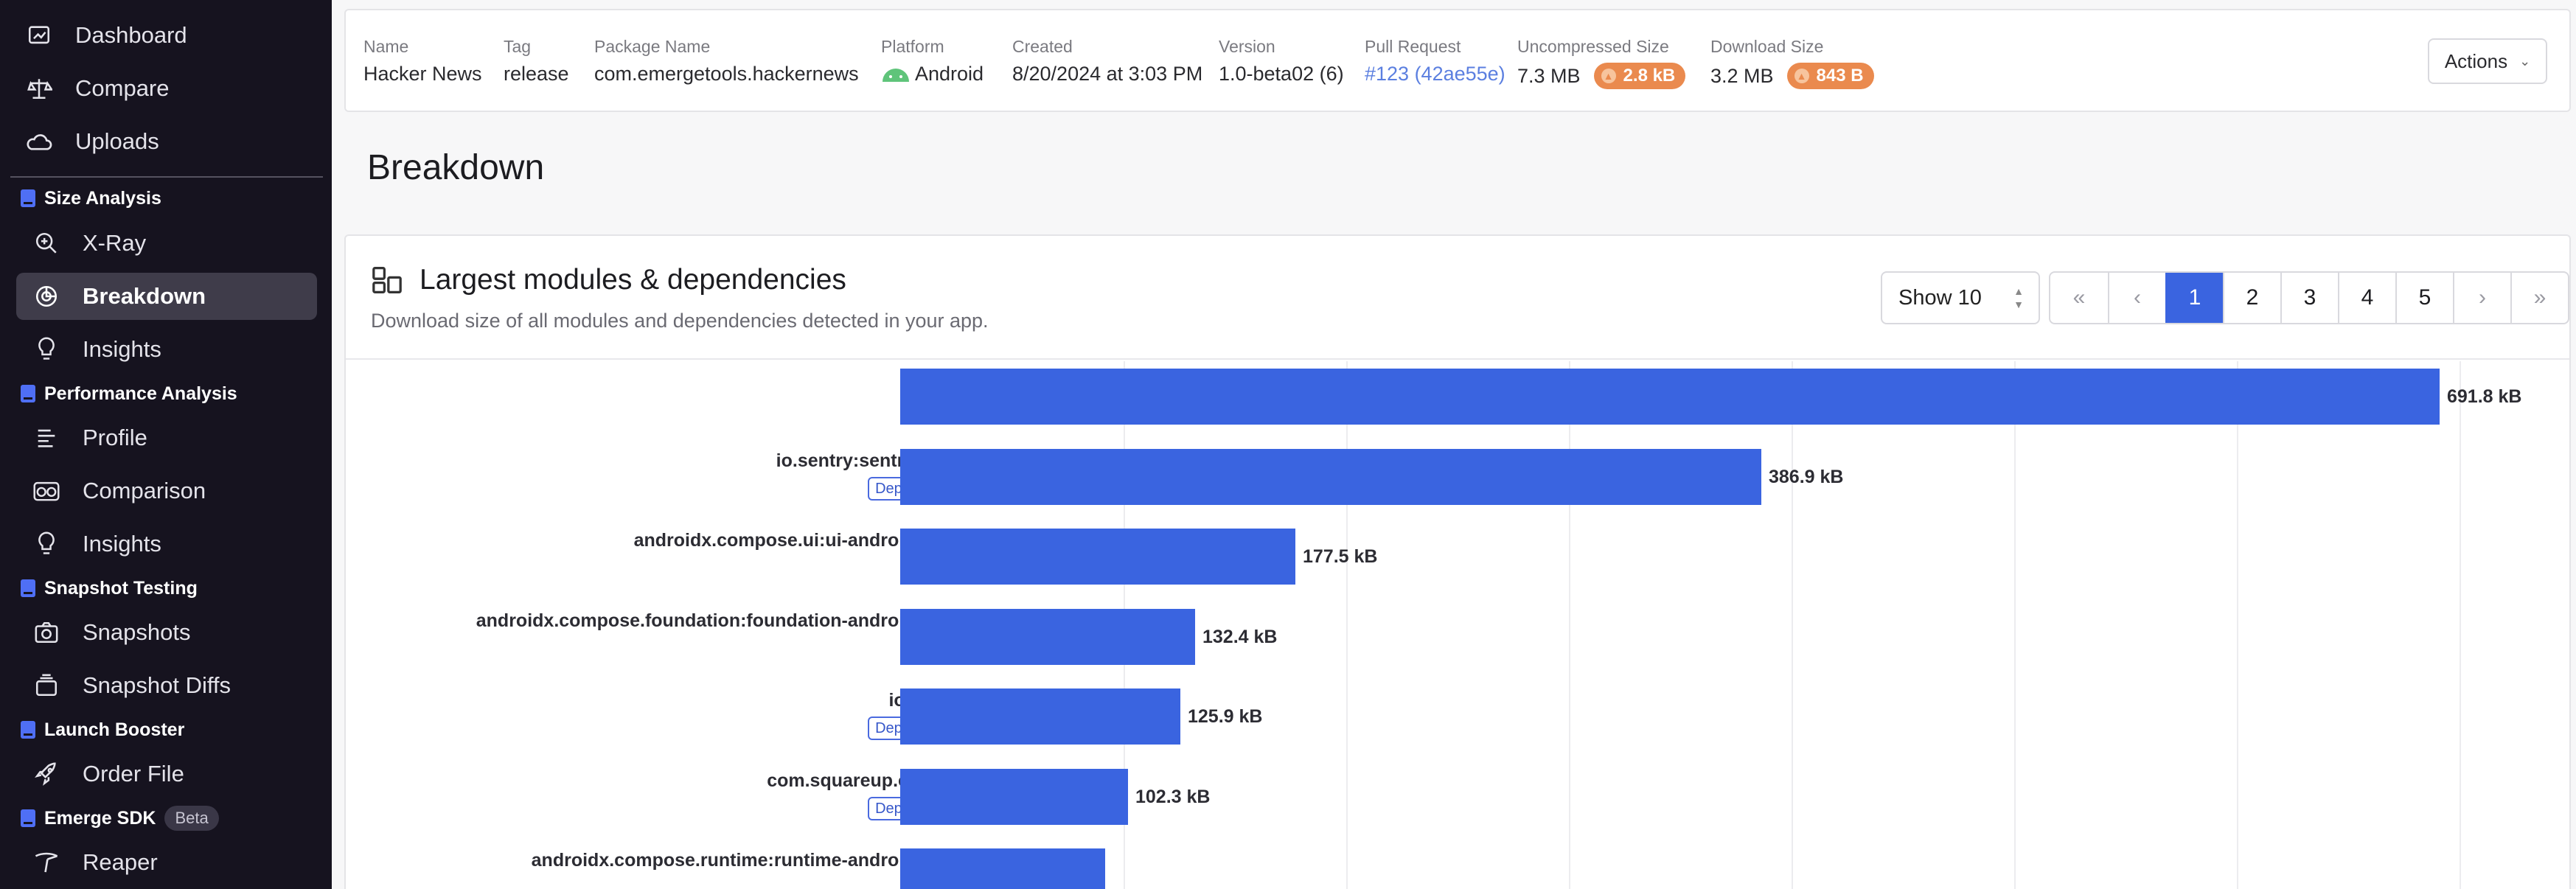 The image size is (2576, 889). I want to click on nav-reaper: Reaper, so click(167, 862).